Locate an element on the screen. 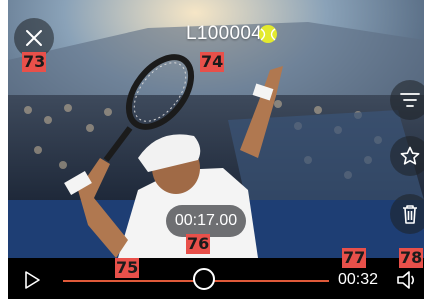 This screenshot has height=299, width=432. trash-icon is located at coordinates (410, 214).